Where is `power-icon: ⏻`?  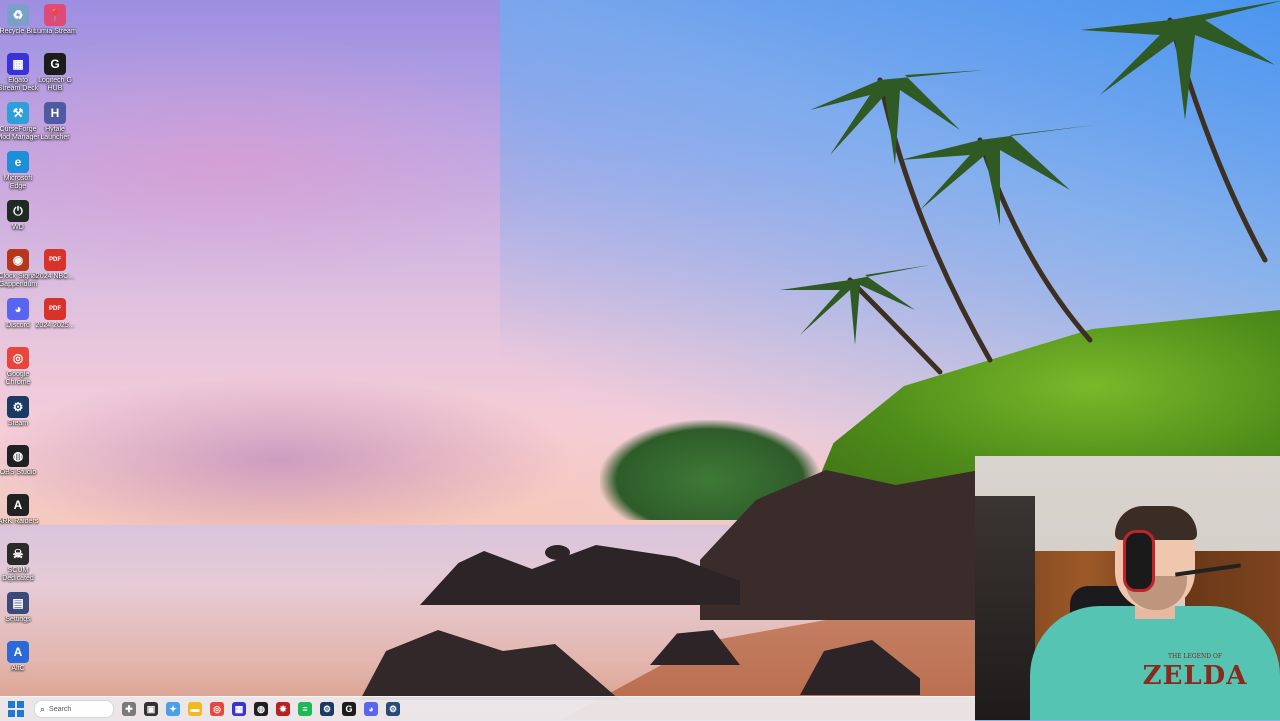
power-icon: ⏻ is located at coordinates (18, 211).